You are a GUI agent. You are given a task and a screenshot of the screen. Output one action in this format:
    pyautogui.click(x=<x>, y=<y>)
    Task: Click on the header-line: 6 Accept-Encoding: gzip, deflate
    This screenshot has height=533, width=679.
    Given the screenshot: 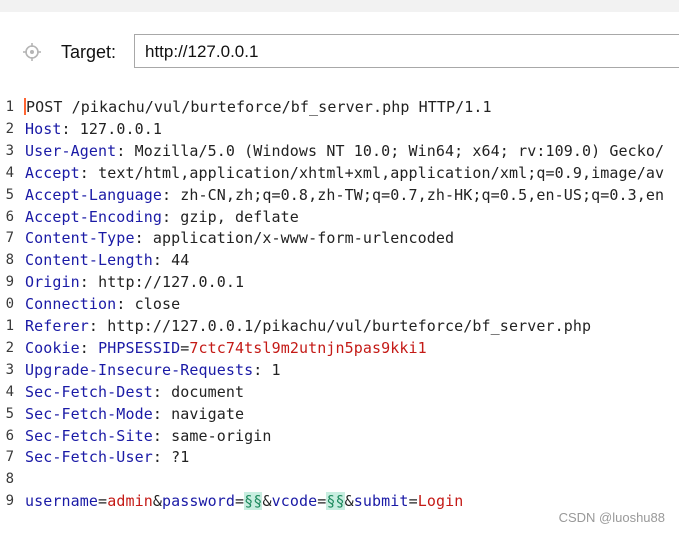 What is the action you would take?
    pyautogui.click(x=339, y=218)
    